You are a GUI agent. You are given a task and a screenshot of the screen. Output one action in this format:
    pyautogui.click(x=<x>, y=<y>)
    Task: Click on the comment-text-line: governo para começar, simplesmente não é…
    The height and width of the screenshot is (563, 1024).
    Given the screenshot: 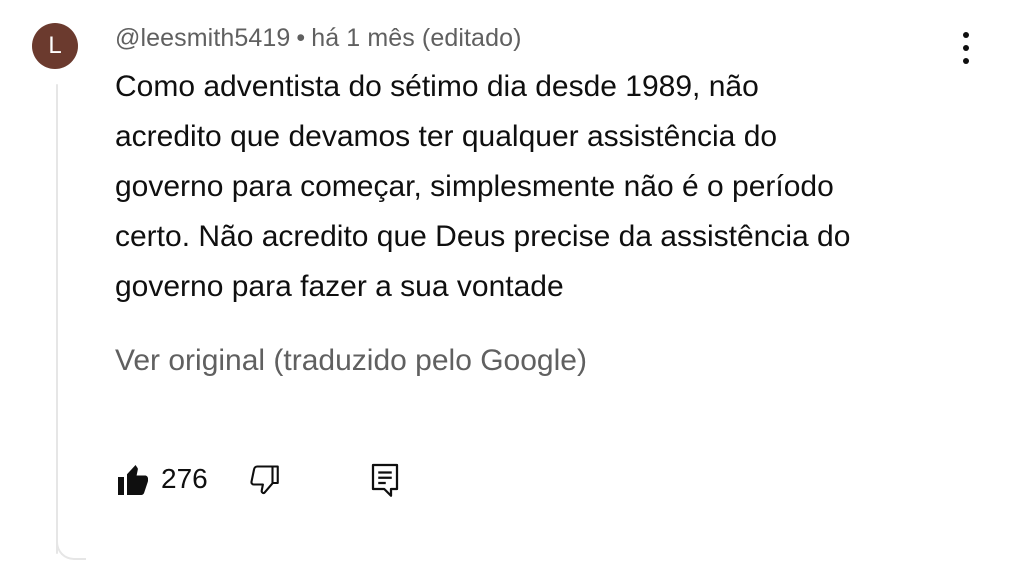 What is the action you would take?
    pyautogui.click(x=474, y=186)
    